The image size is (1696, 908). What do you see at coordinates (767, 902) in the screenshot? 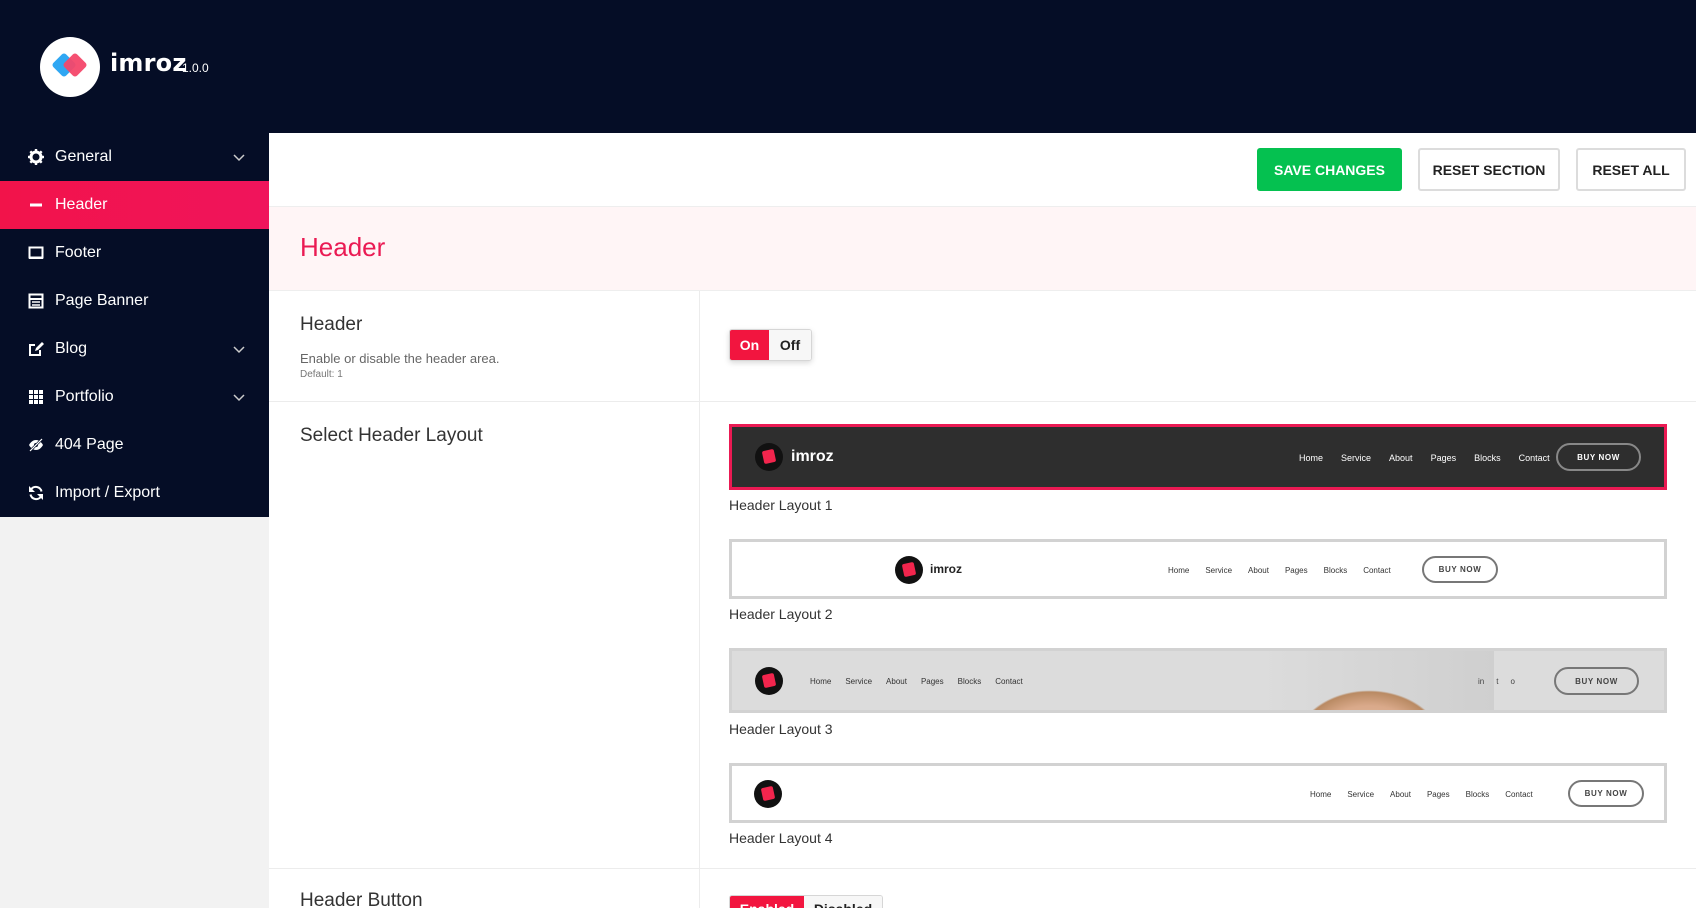
I see `toggle-enabled-option: Enabled` at bounding box center [767, 902].